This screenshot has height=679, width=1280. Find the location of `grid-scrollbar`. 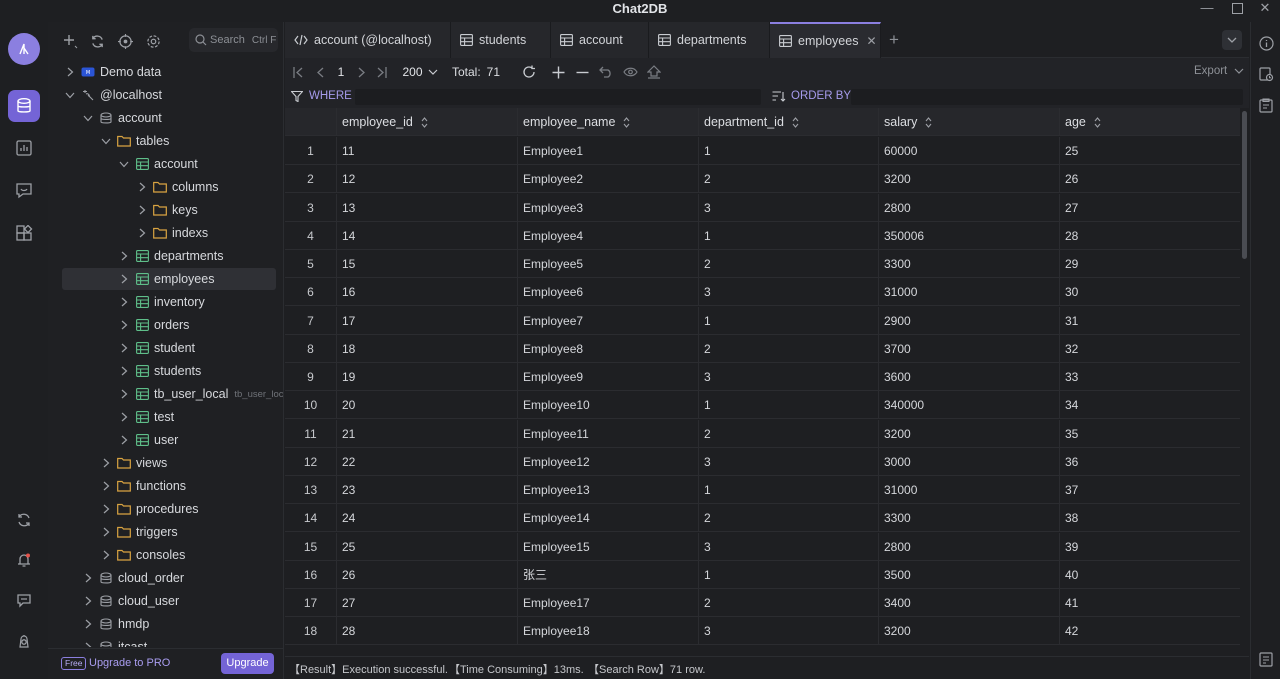

grid-scrollbar is located at coordinates (1244, 378).